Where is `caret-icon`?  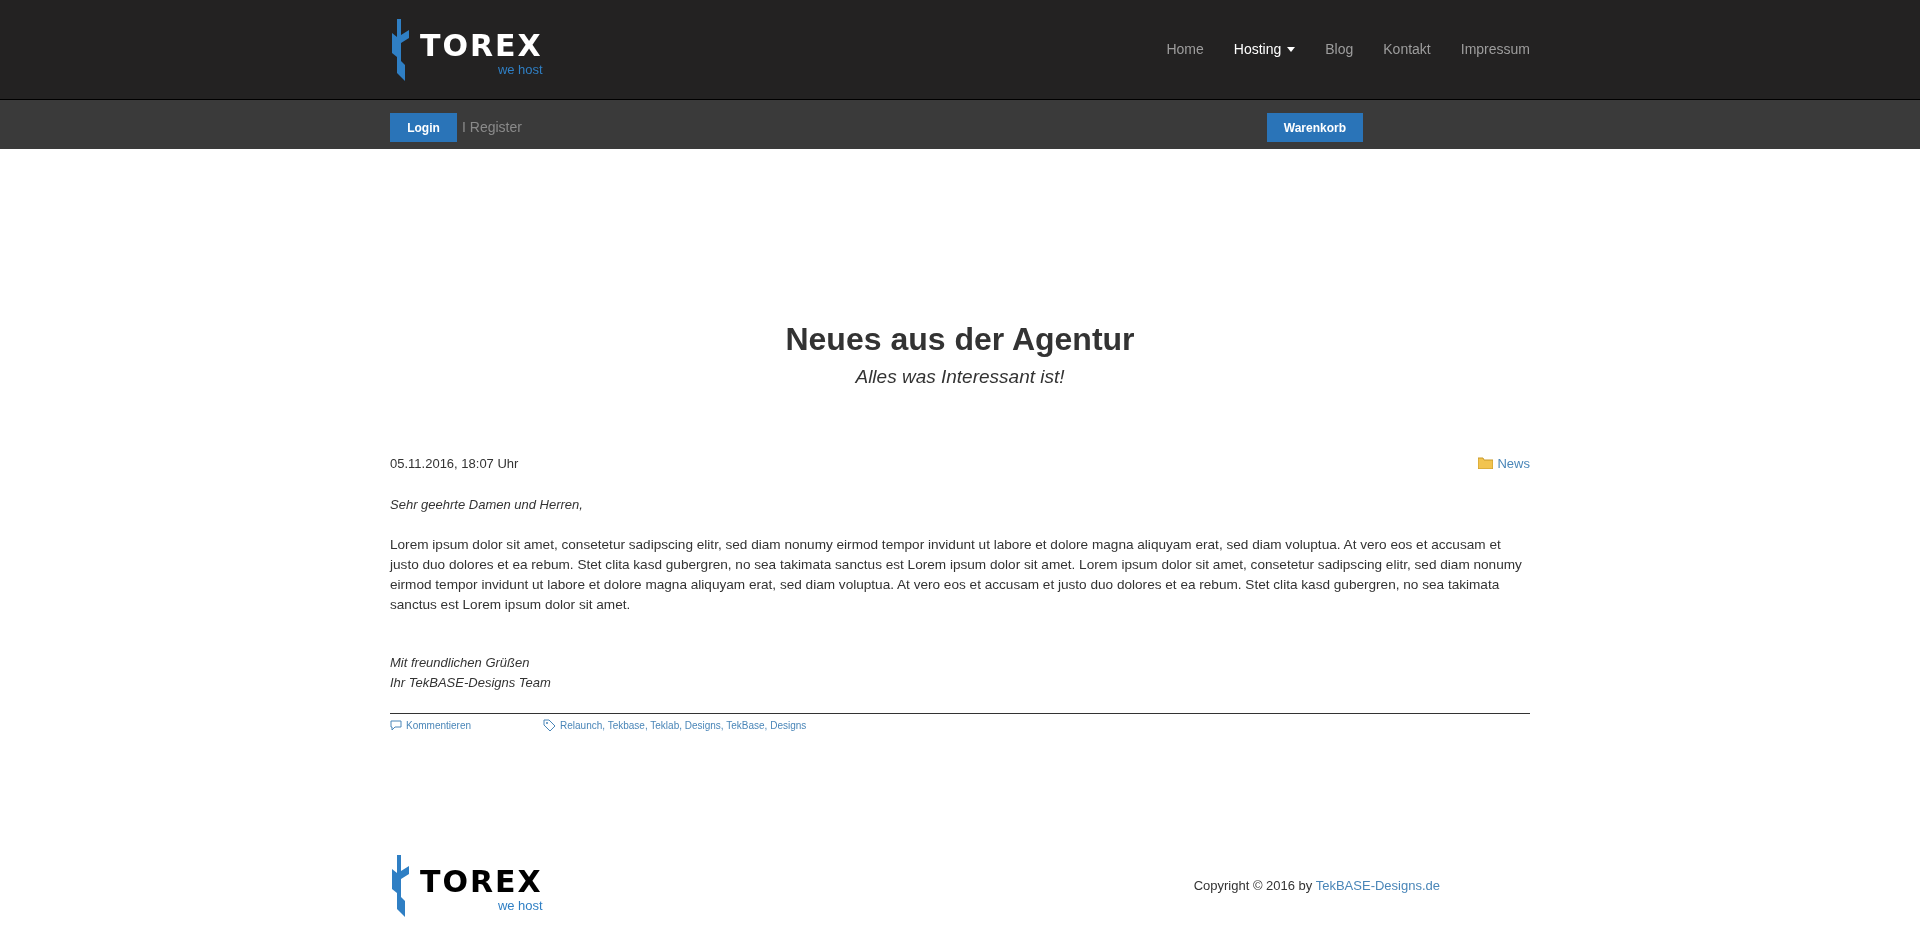
caret-icon is located at coordinates (1291, 49).